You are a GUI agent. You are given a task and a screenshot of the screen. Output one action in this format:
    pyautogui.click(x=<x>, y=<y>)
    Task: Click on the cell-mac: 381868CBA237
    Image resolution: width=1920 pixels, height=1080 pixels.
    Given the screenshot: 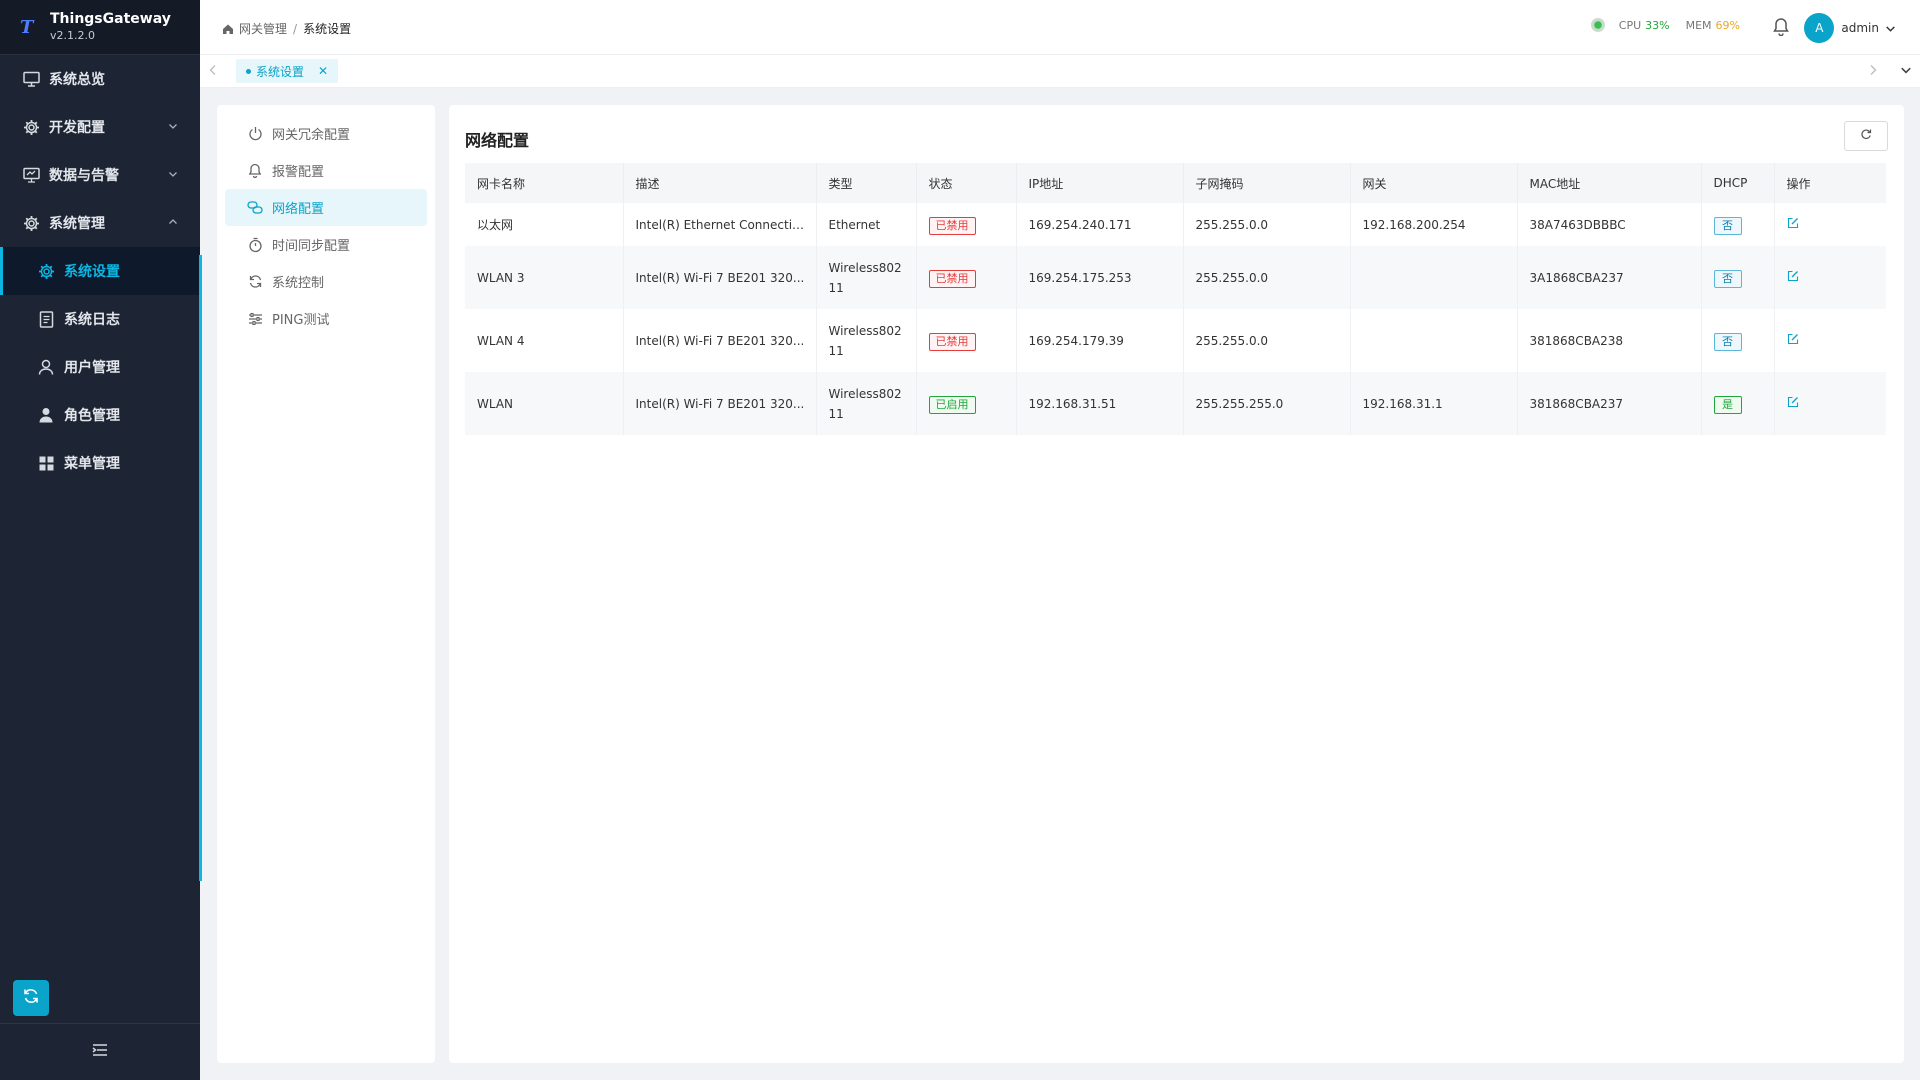 What is the action you would take?
    pyautogui.click(x=1609, y=403)
    